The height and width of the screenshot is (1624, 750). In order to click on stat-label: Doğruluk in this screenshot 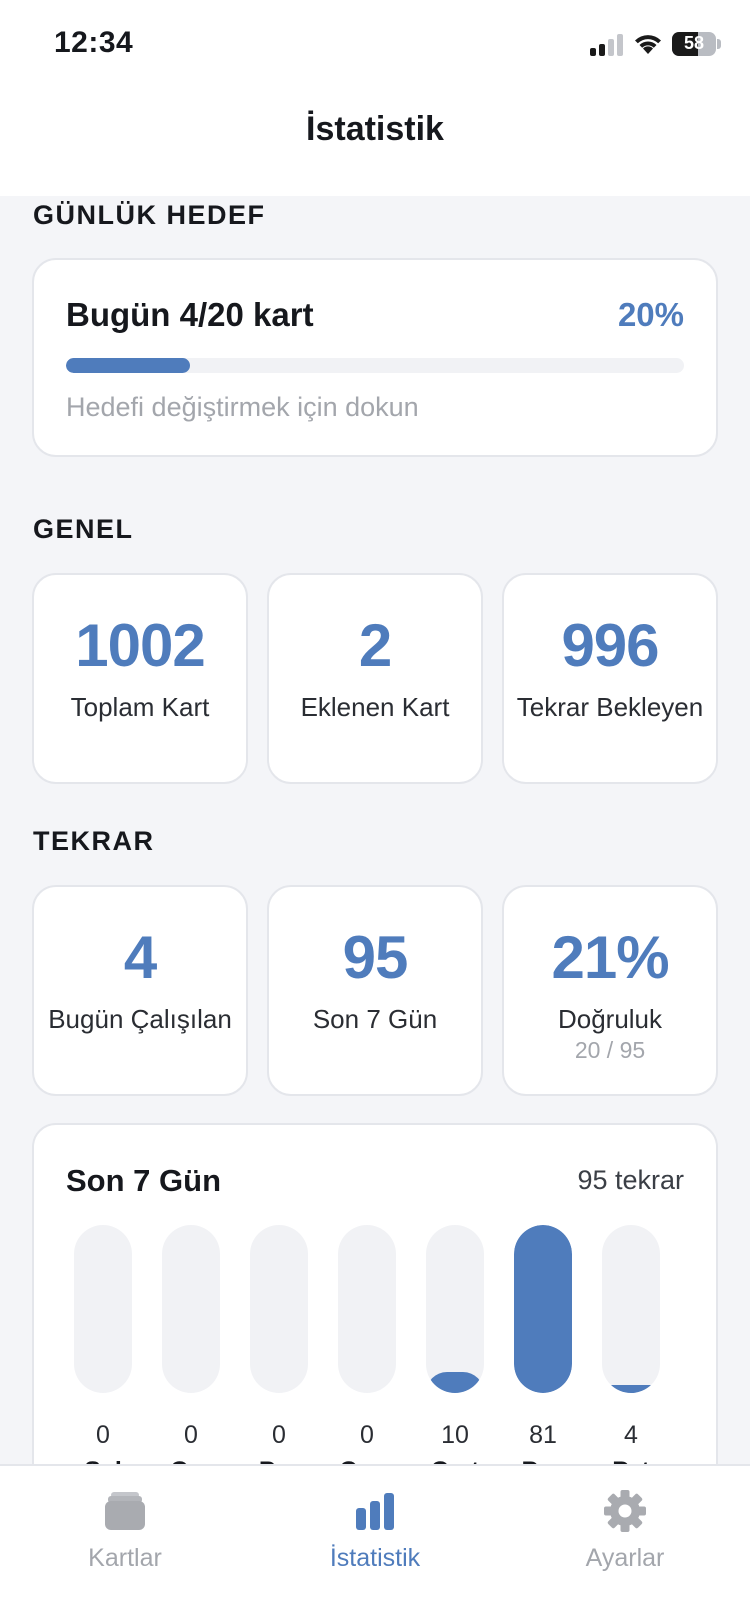, I will do `click(610, 1019)`.